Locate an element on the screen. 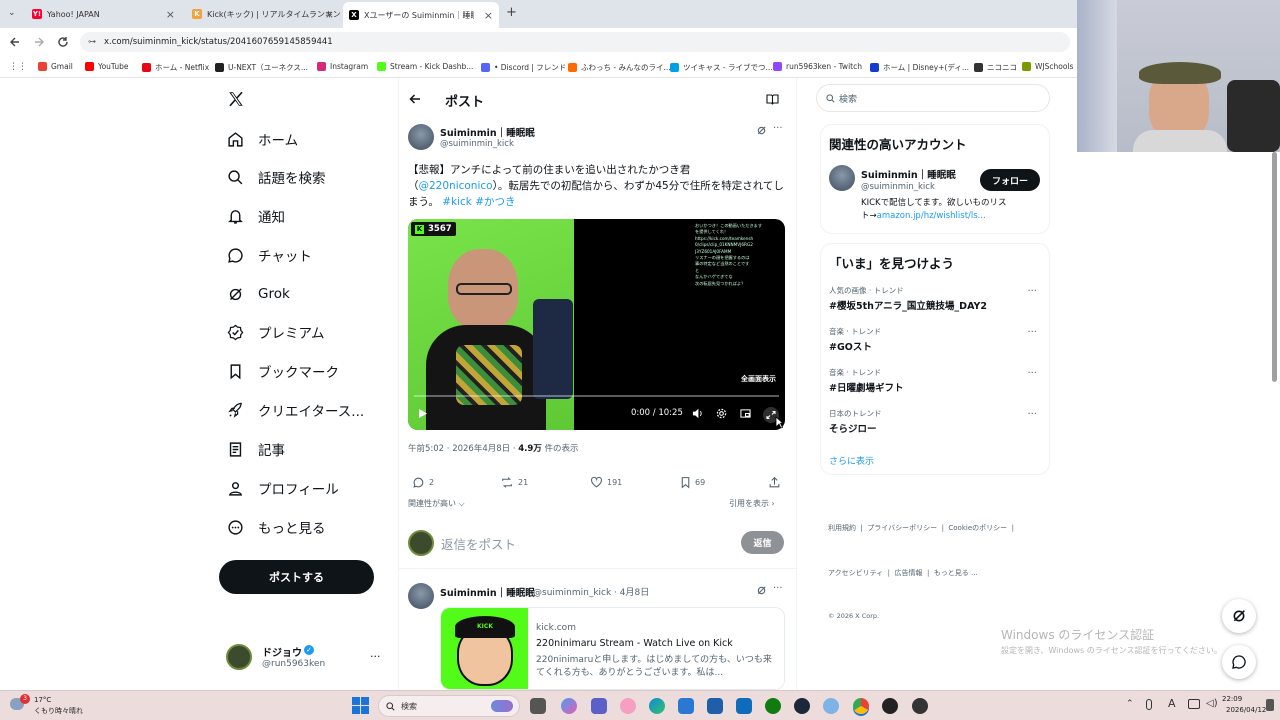 The width and height of the screenshot is (1280, 720). share-action is located at coordinates (776, 482).